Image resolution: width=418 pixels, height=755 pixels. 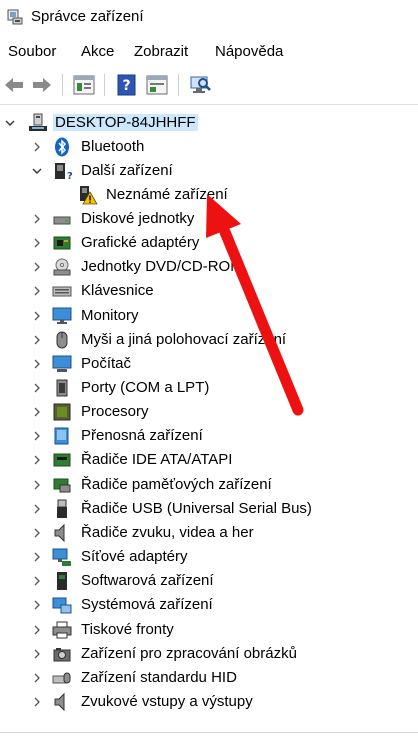 I want to click on tree-item-mice: Myši a jiná polohovací zařízení, so click(x=209, y=340).